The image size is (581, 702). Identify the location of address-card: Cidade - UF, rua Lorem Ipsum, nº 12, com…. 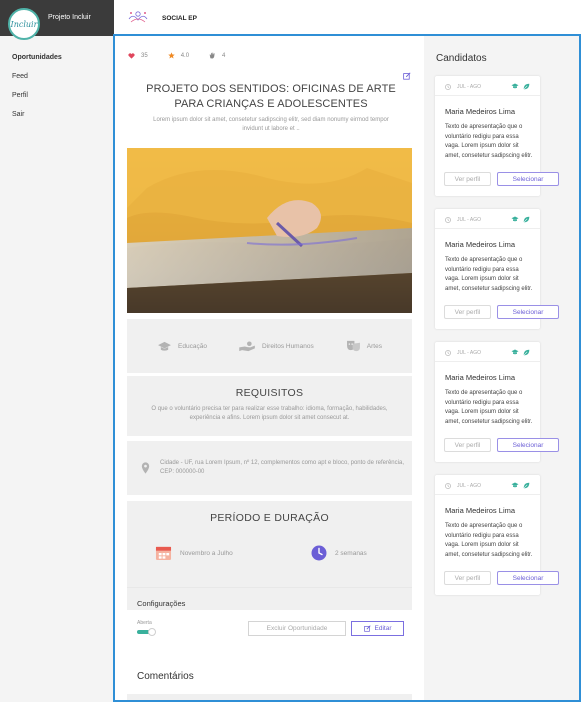
(269, 468).